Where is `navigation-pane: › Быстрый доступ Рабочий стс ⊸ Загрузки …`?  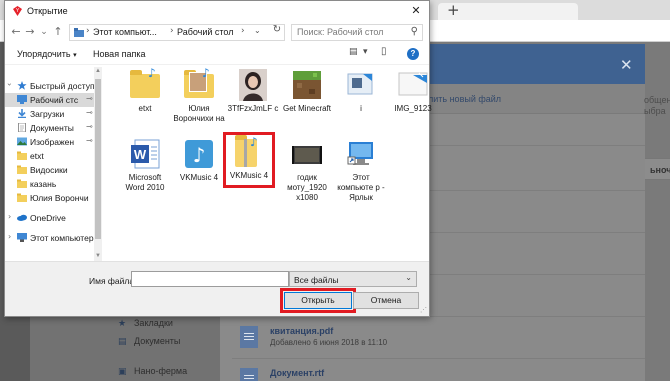 navigation-pane: › Быстрый доступ Рабочий стс ⊸ Загрузки … is located at coordinates (53, 164).